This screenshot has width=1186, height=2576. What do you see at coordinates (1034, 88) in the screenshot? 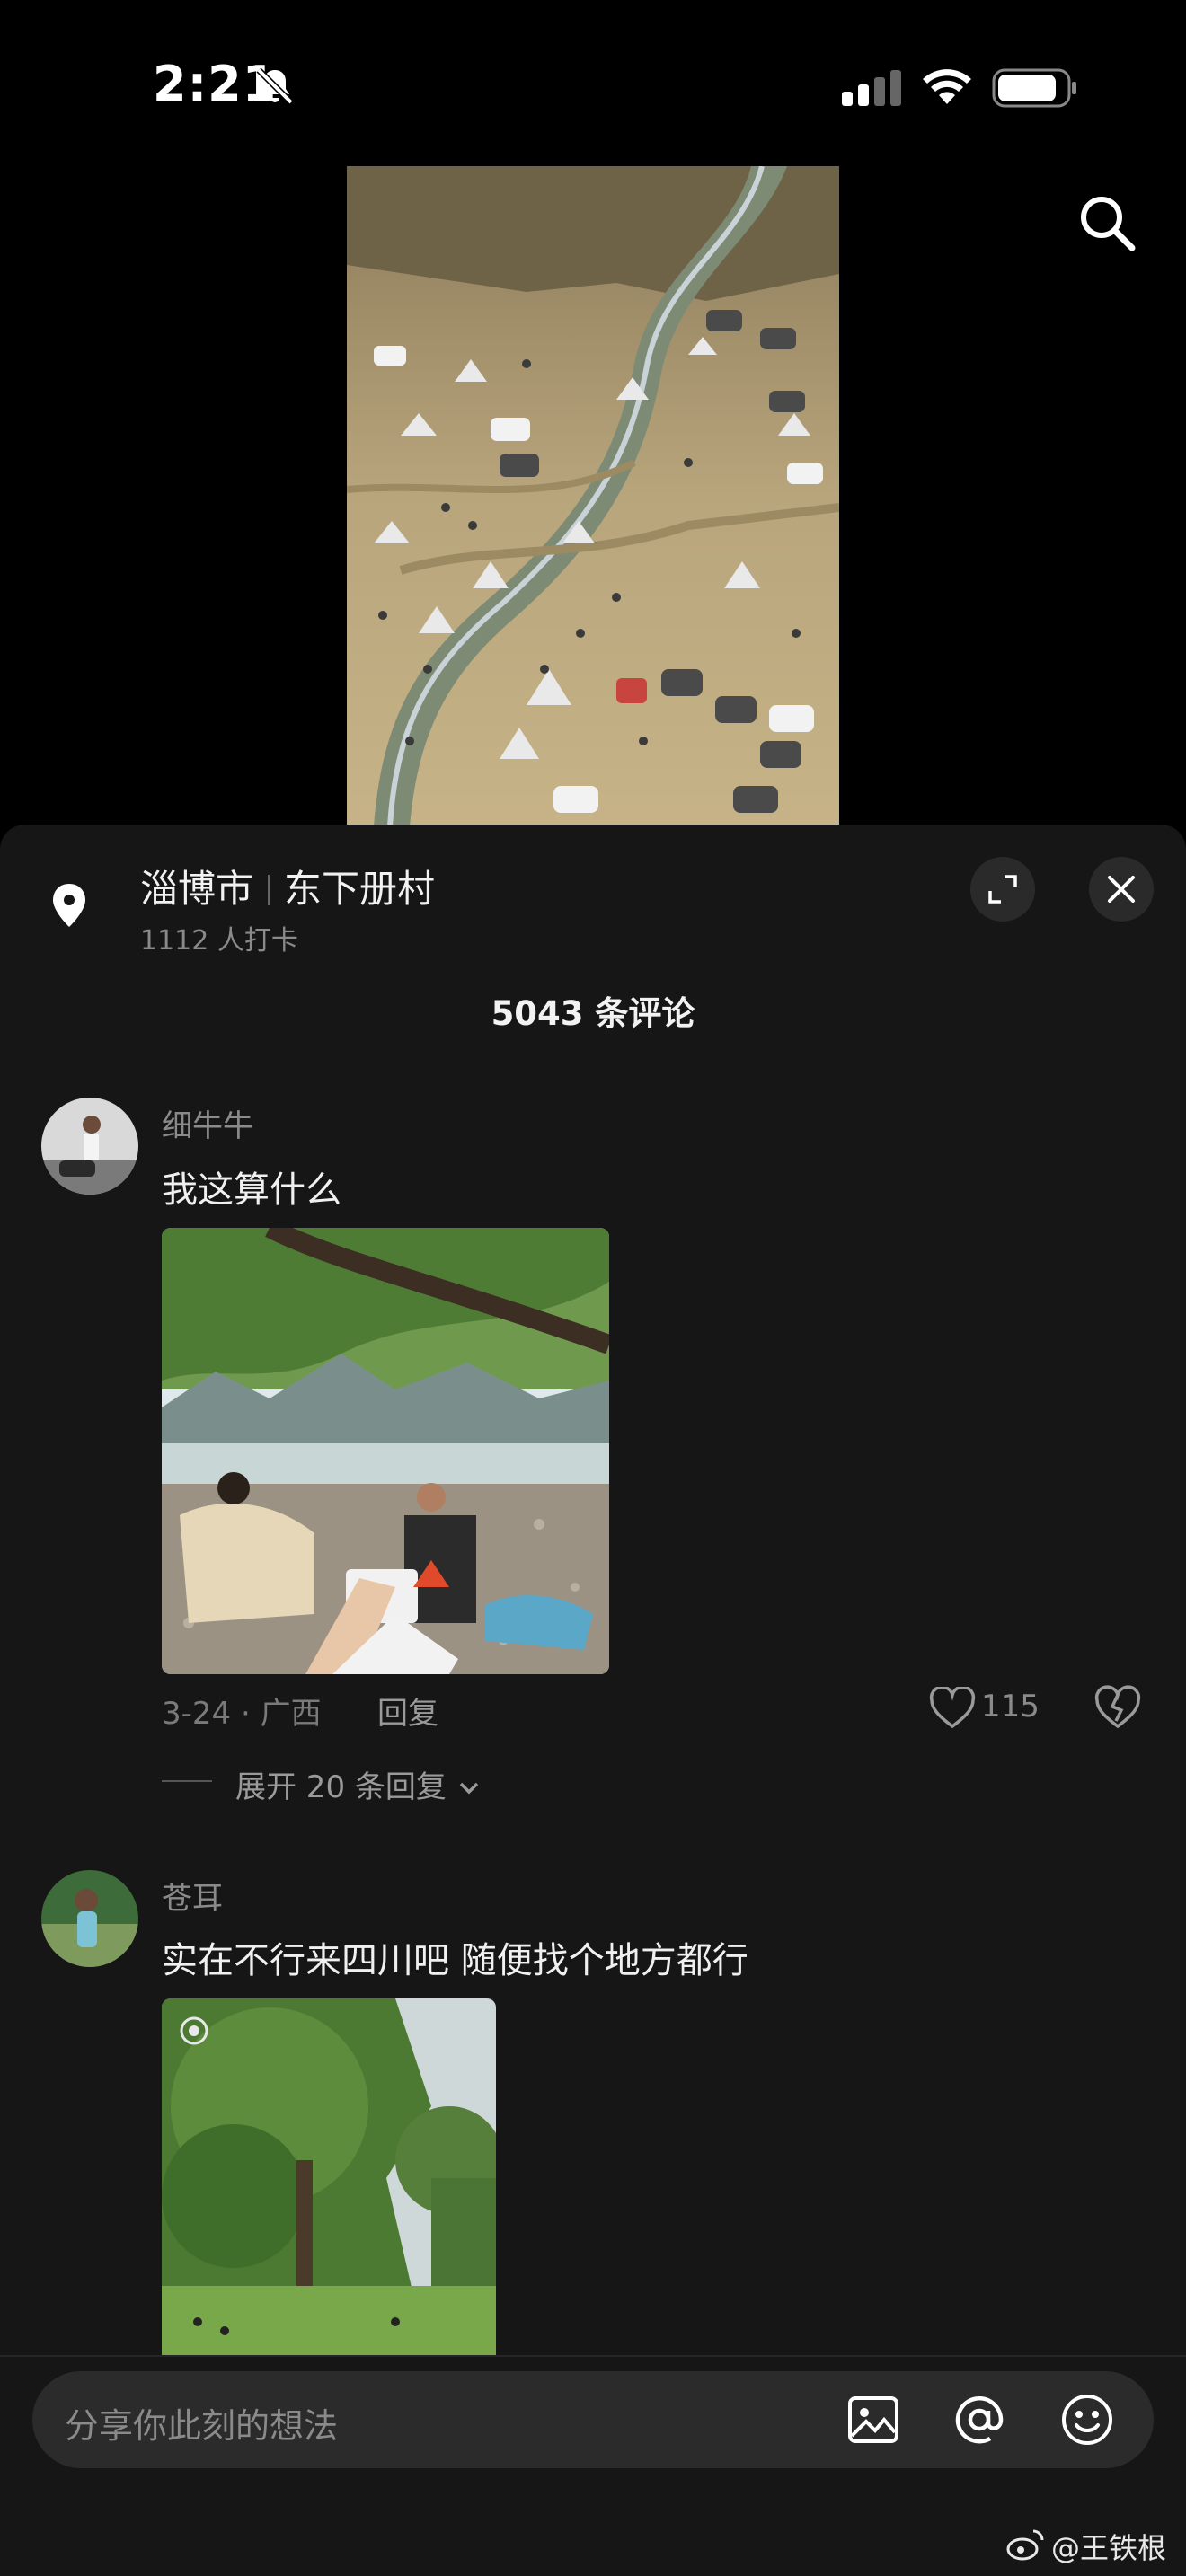
I see `battery-icon` at bounding box center [1034, 88].